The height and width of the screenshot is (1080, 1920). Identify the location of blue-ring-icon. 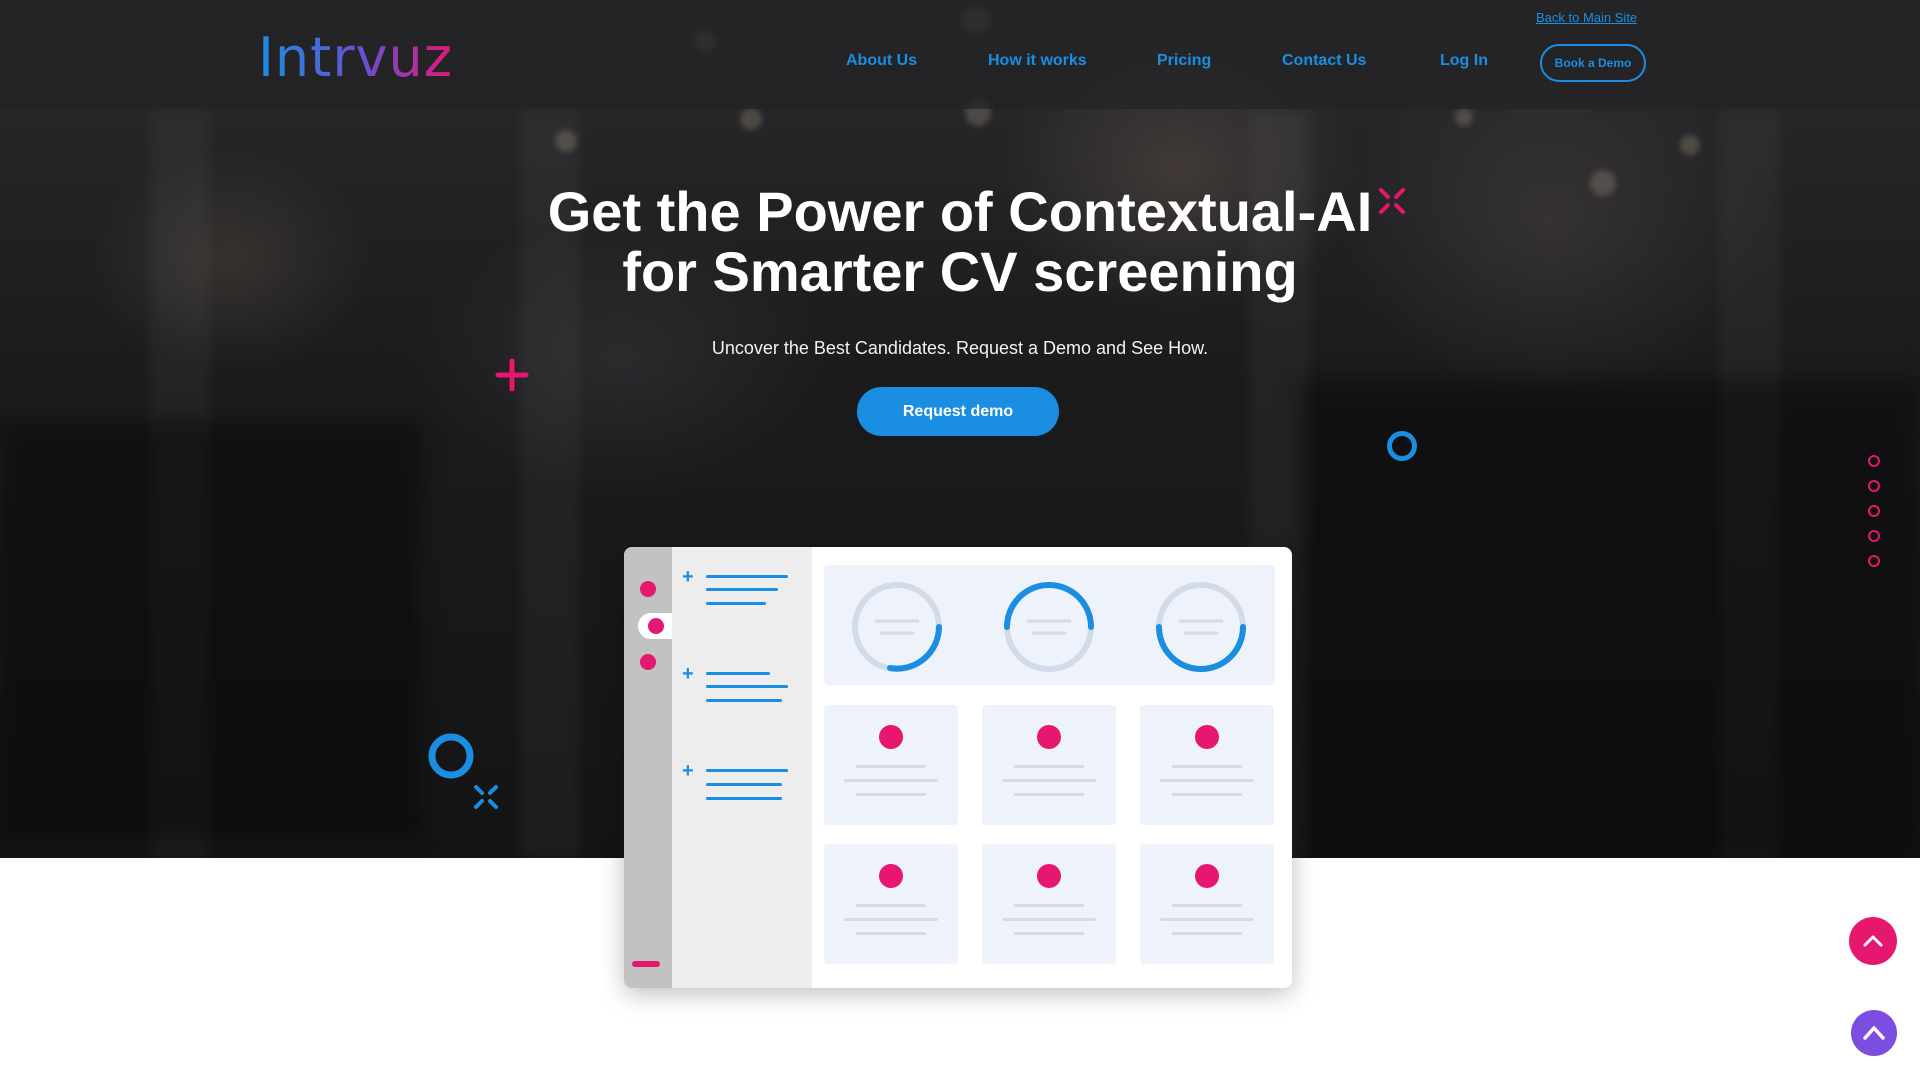
(1402, 446).